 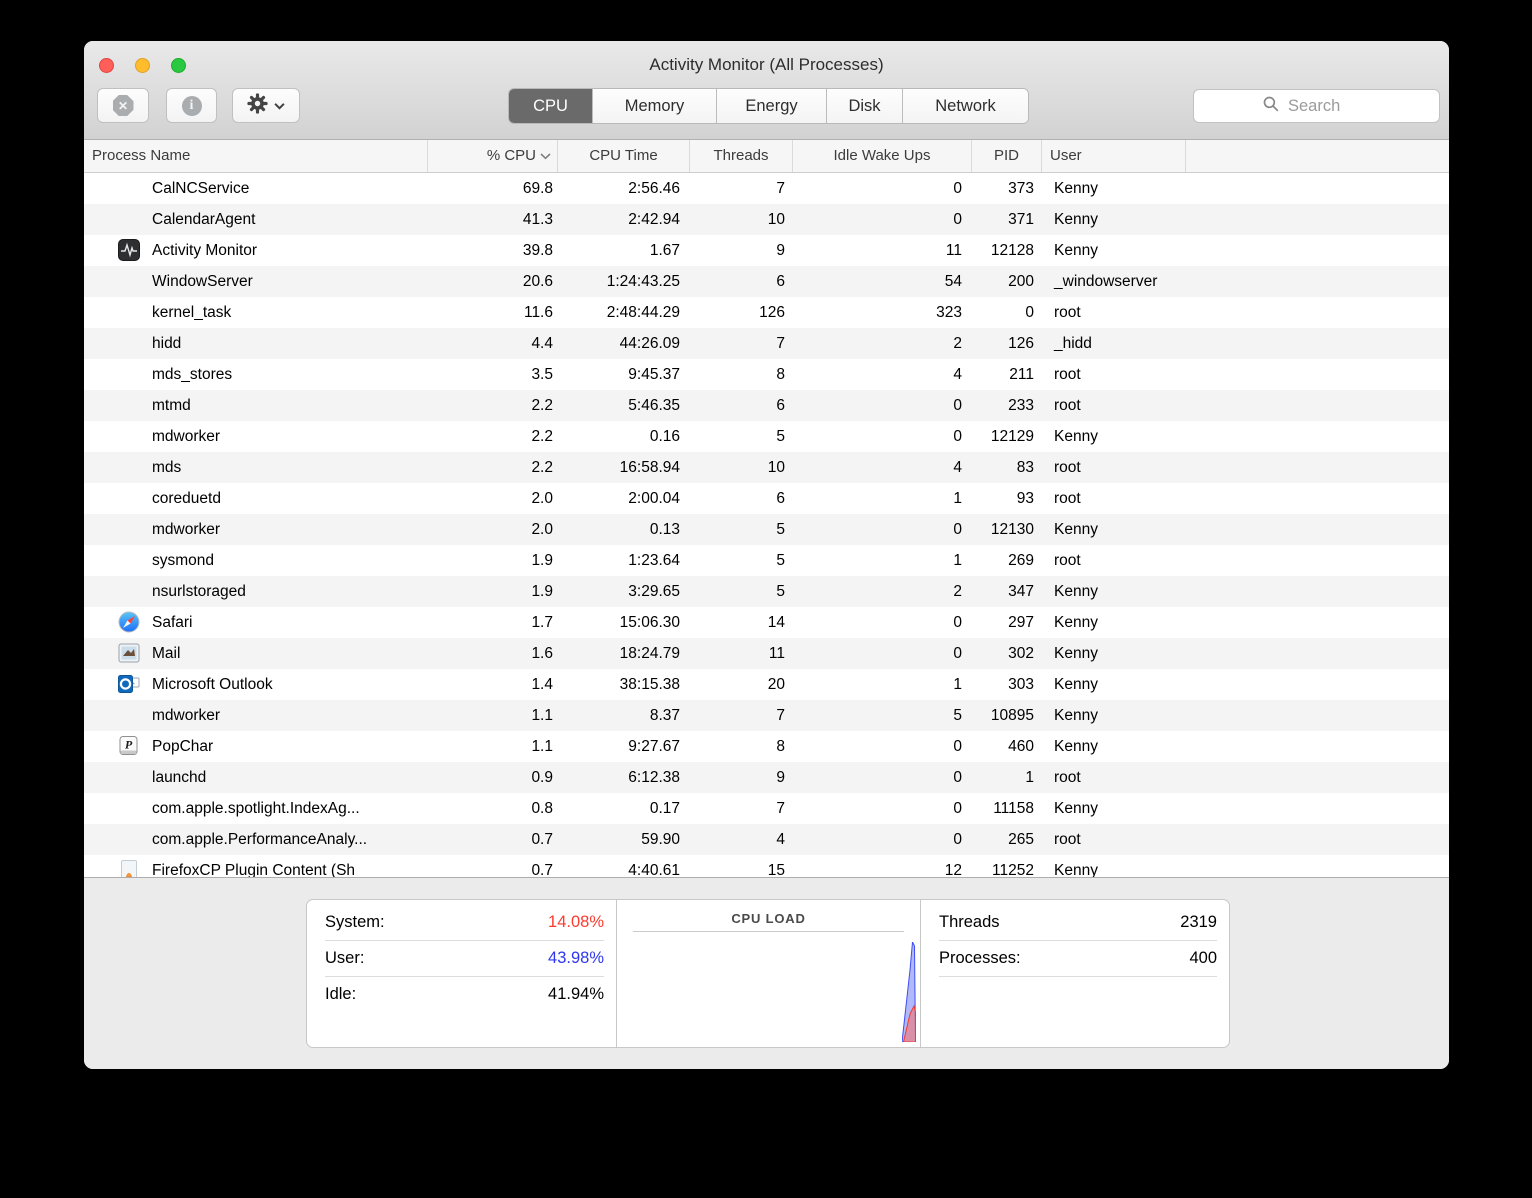 I want to click on tab-network: Network, so click(x=965, y=106).